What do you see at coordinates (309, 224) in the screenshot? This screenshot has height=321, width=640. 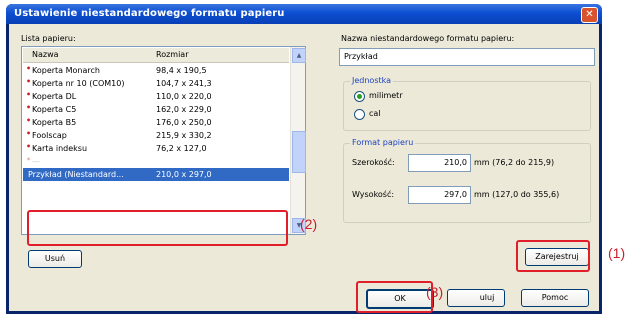 I see `callout-2: (2)` at bounding box center [309, 224].